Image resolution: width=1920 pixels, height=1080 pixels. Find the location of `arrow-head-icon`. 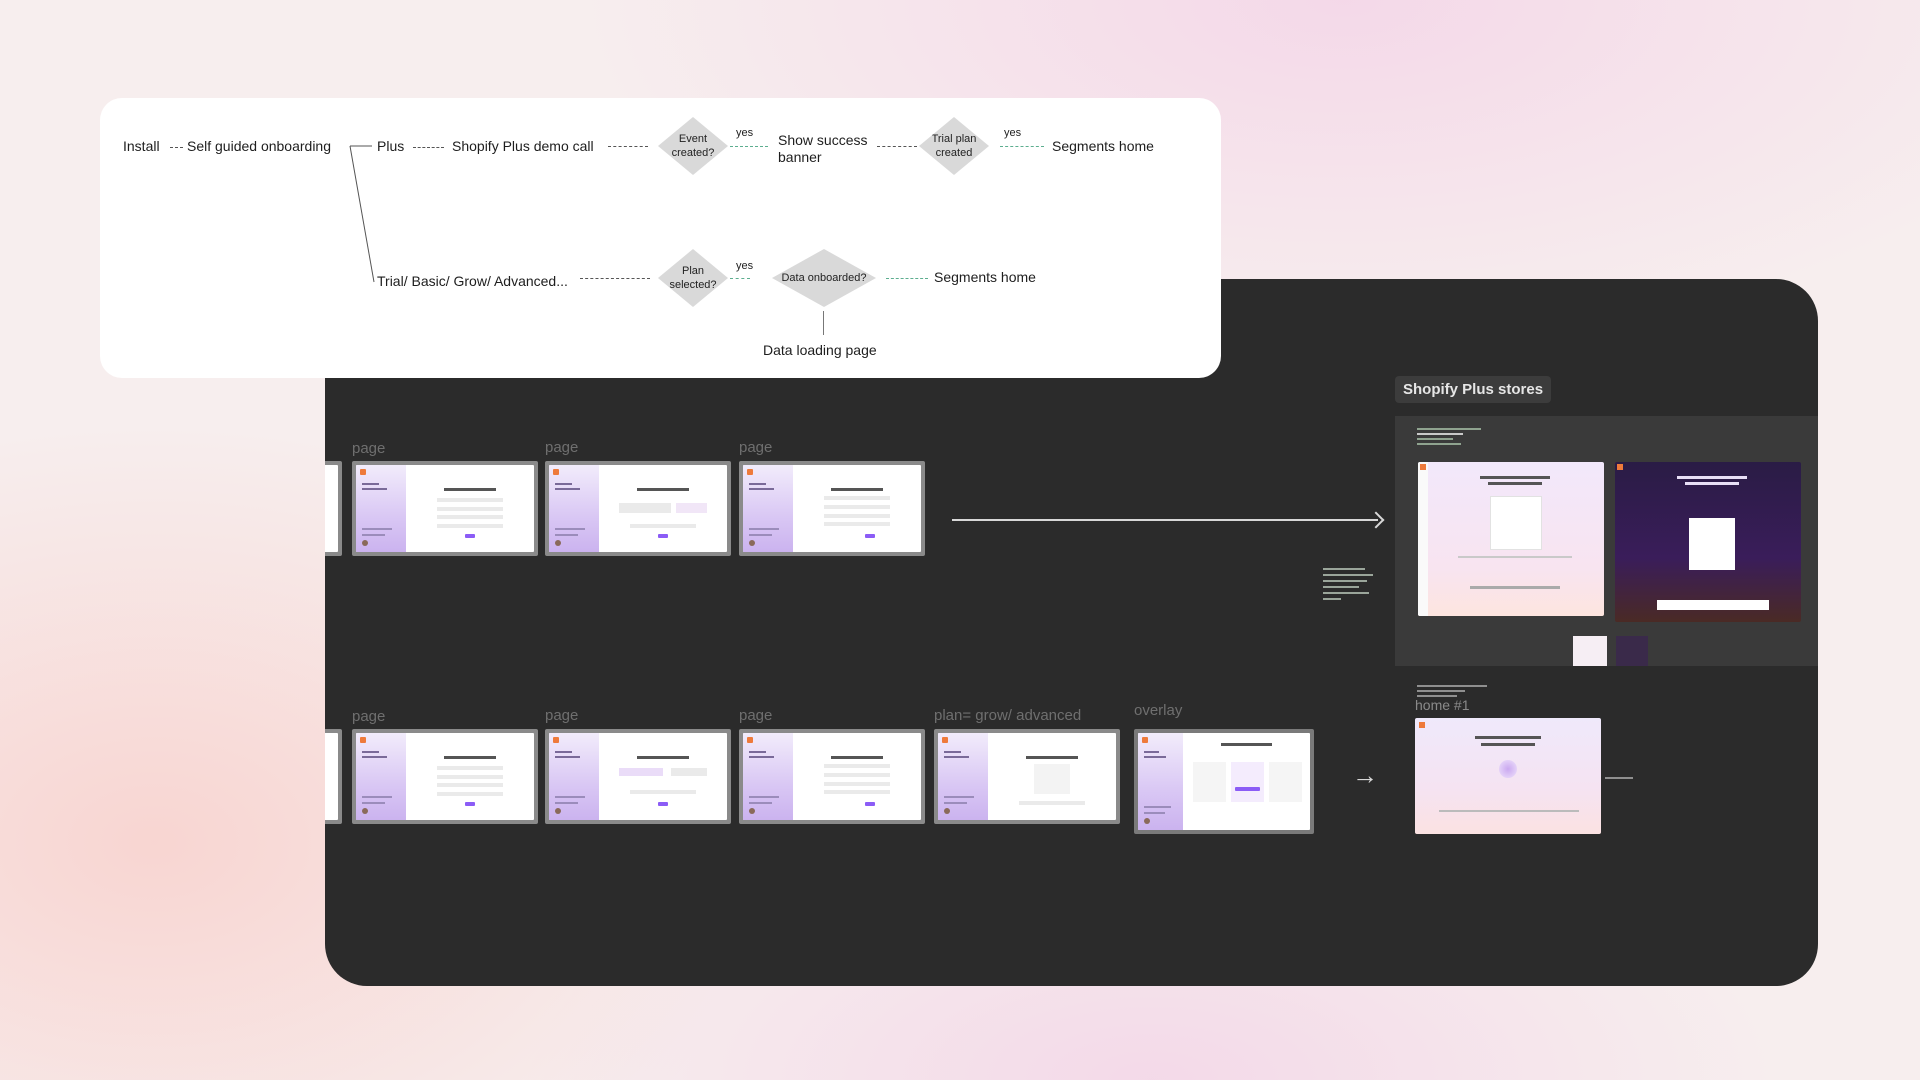

arrow-head-icon is located at coordinates (1376, 520).